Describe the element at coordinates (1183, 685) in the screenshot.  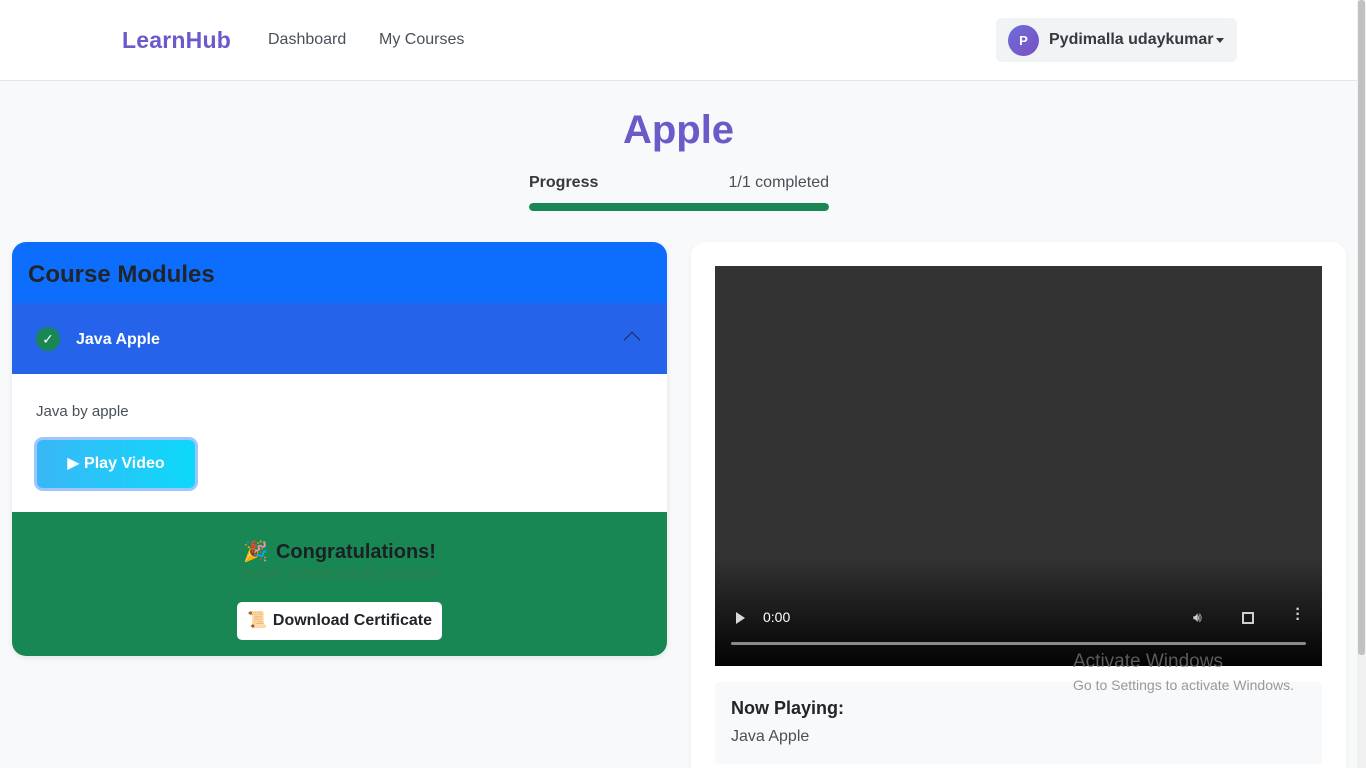
I see `activate-windows-subtitle: Go to Settings to activate Windows.` at that location.